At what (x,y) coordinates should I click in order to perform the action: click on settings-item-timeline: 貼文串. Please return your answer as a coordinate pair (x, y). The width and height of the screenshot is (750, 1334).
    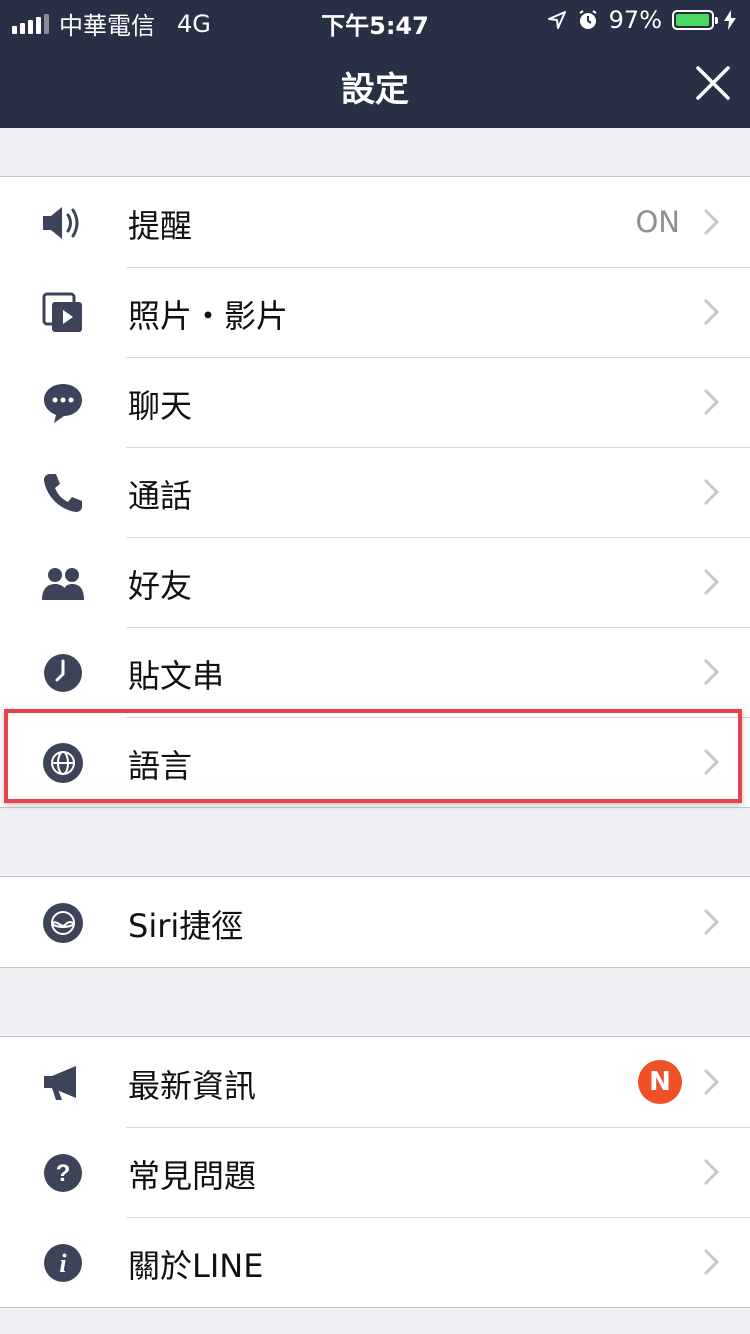
    Looking at the image, I should click on (375, 672).